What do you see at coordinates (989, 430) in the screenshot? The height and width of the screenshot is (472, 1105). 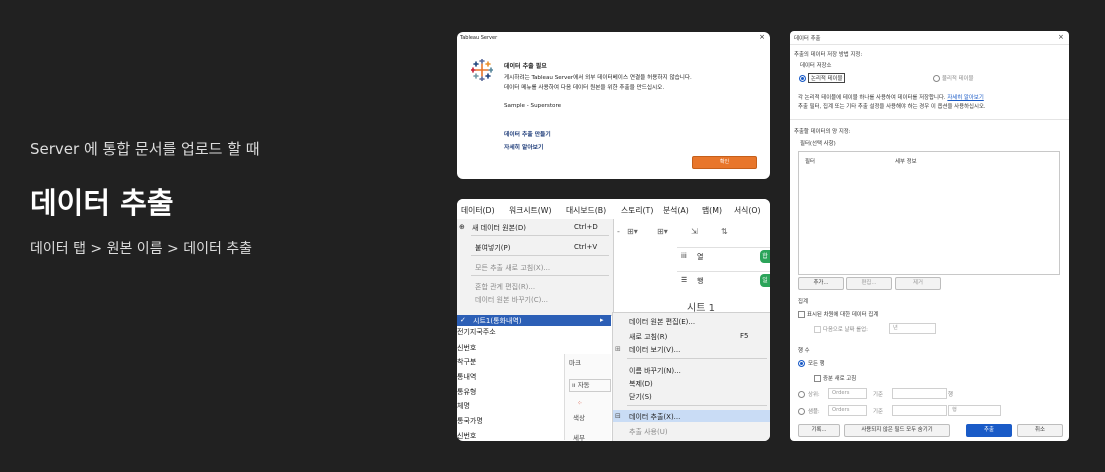 I see `extract-button: 추출` at bounding box center [989, 430].